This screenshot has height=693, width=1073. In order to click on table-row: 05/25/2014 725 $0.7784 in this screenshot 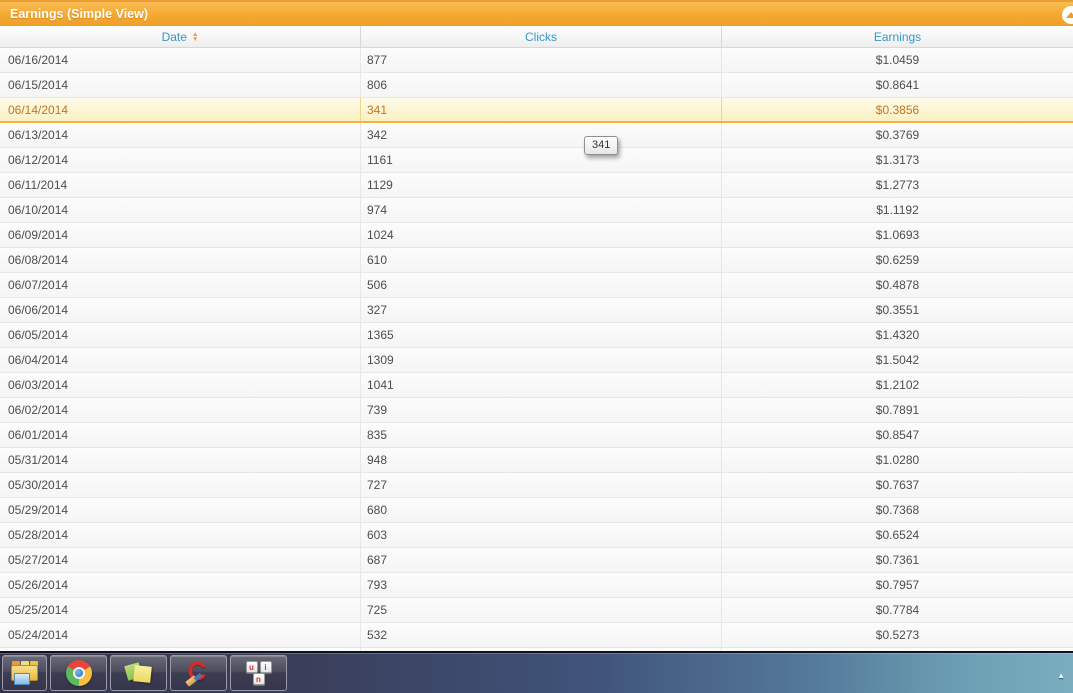, I will do `click(536, 610)`.